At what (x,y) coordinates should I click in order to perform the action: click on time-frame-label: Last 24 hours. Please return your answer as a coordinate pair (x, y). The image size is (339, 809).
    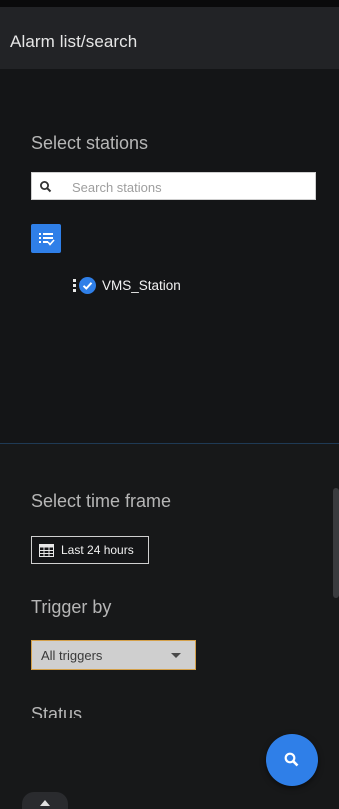
    Looking at the image, I should click on (97, 550).